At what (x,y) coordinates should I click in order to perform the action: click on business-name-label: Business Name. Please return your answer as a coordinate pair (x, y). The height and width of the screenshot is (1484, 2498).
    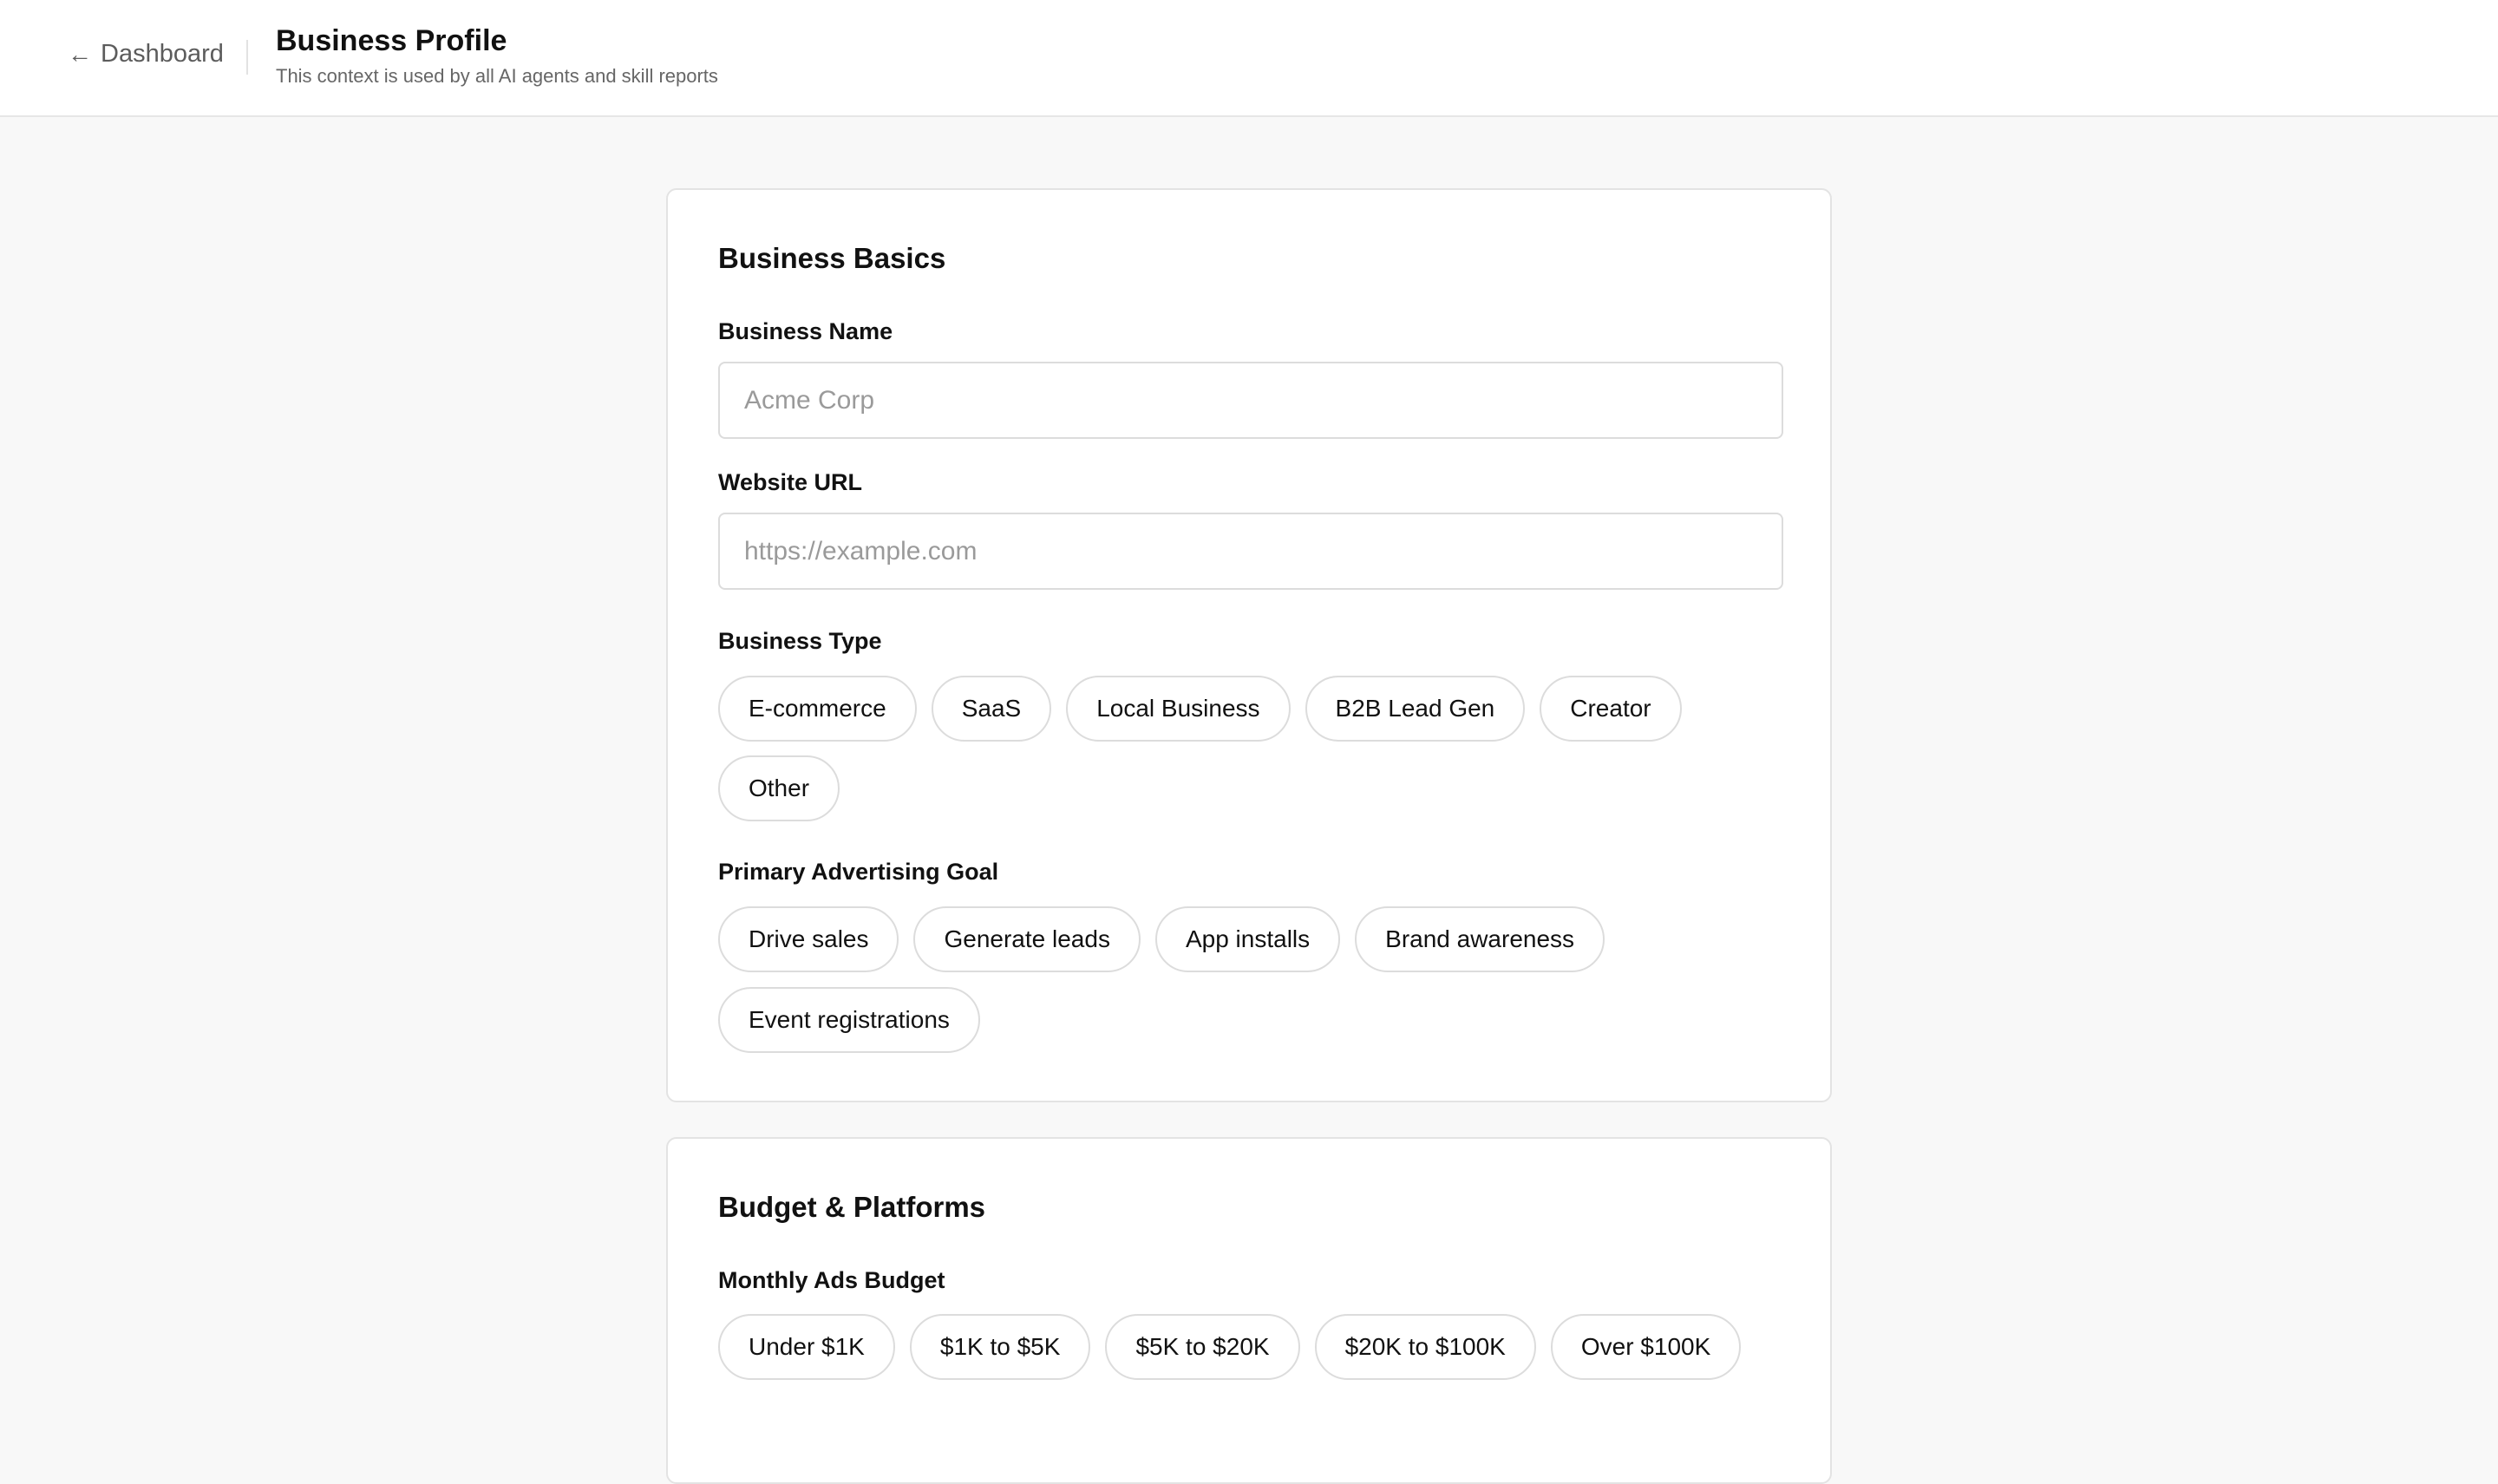
    Looking at the image, I should click on (805, 331).